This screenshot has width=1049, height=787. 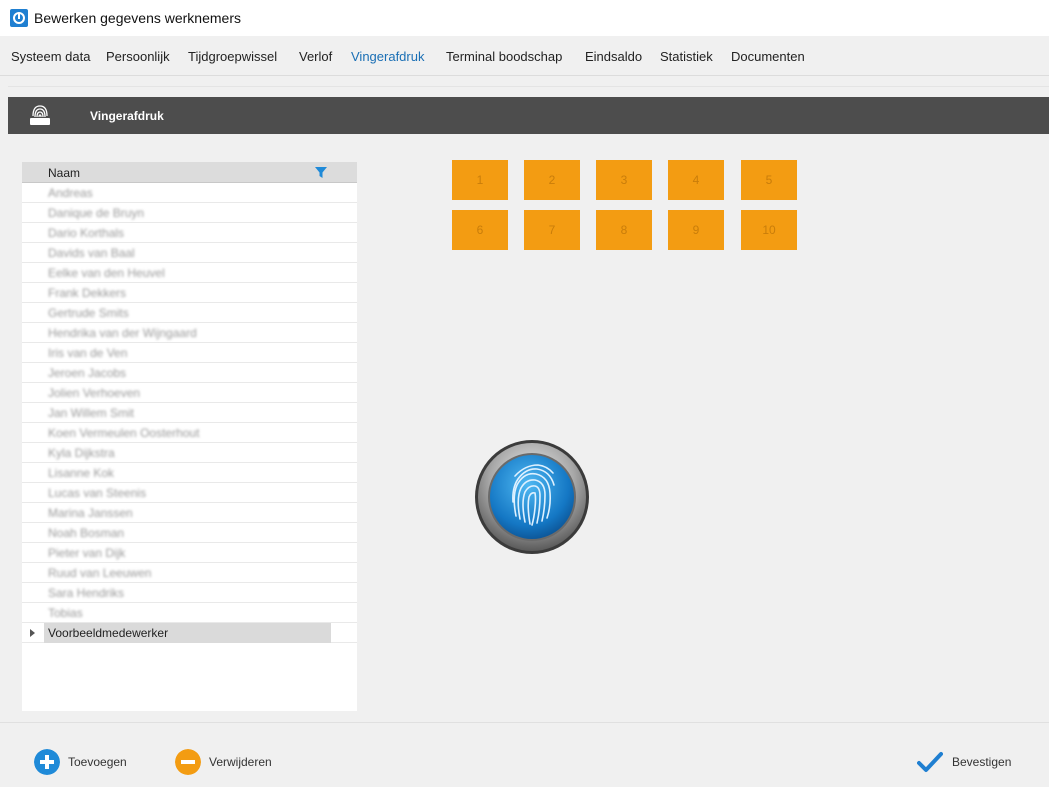 I want to click on tab-systeem-data: Systeem data, so click(x=51, y=56).